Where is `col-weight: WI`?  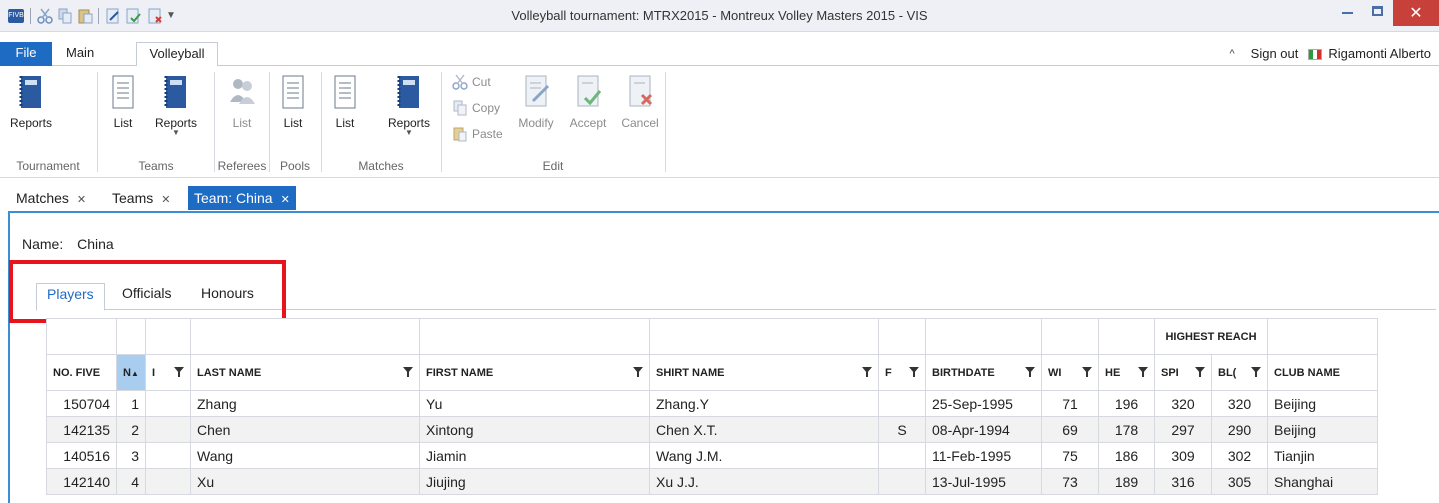 col-weight: WI is located at coordinates (1070, 372).